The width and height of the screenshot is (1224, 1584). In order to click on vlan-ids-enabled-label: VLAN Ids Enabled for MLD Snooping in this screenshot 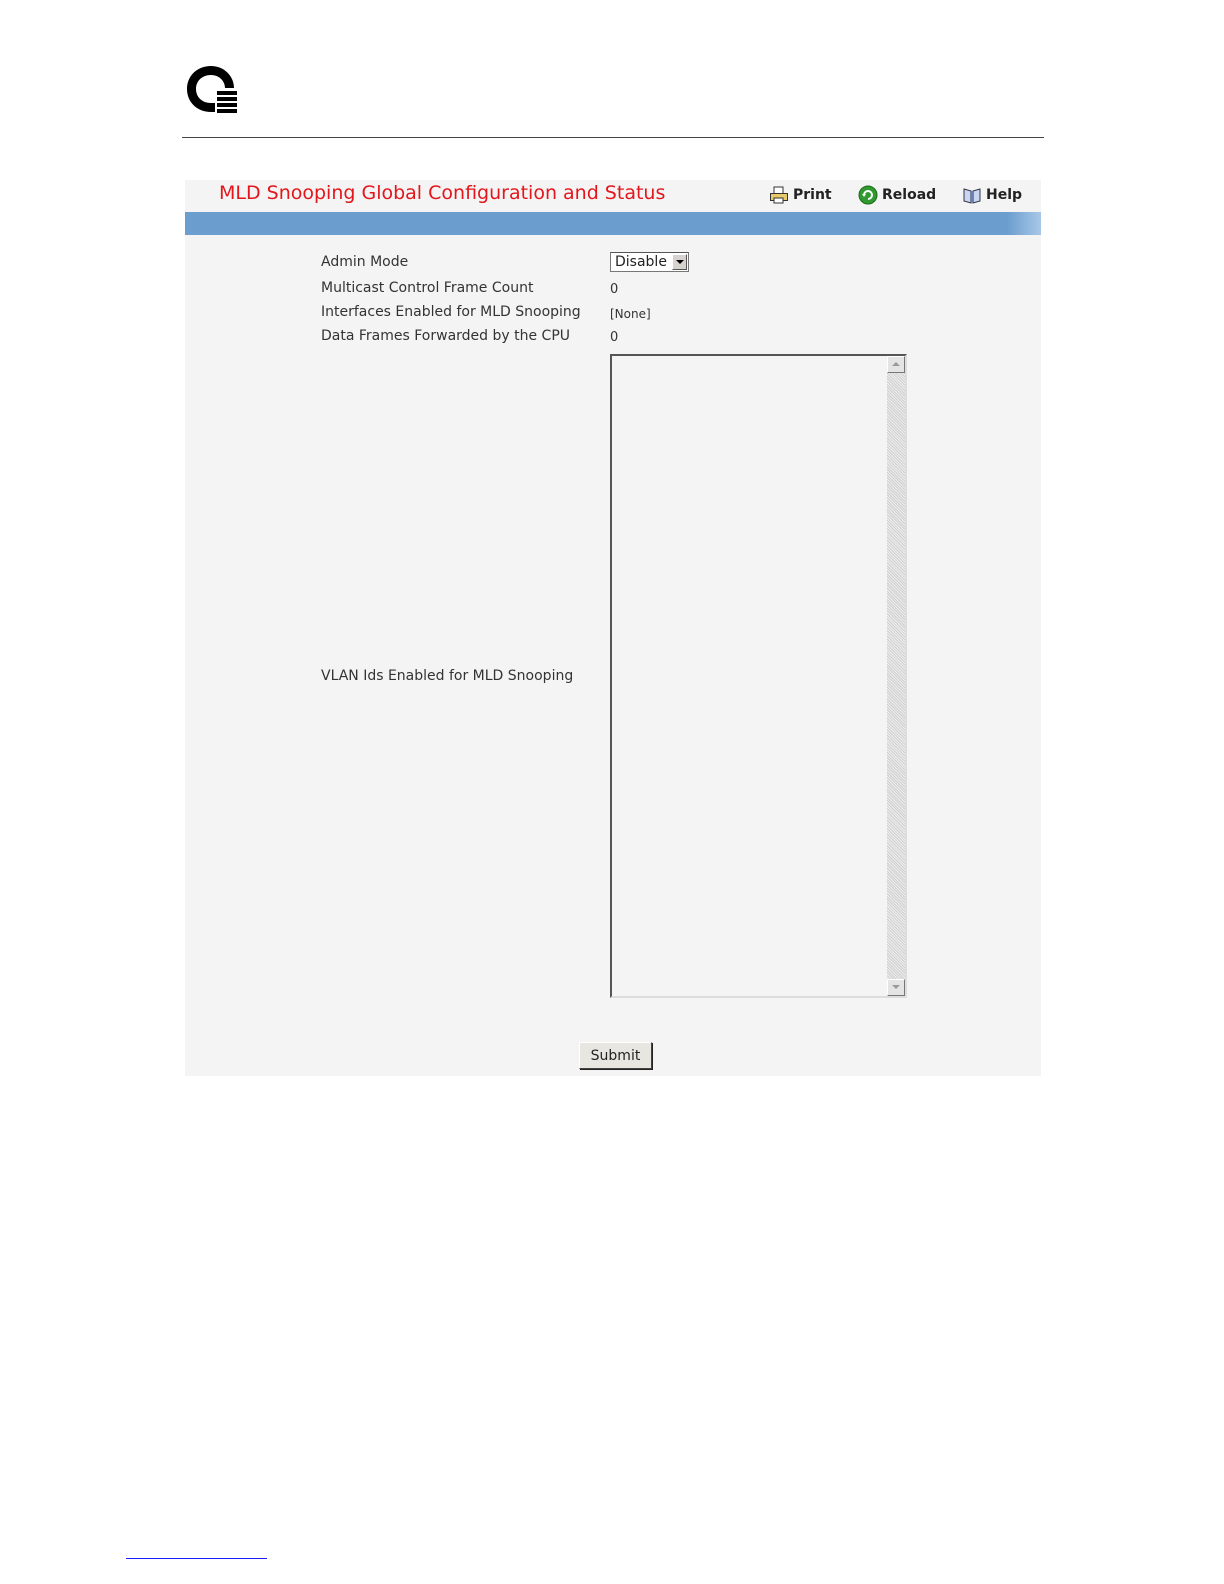, I will do `click(447, 676)`.